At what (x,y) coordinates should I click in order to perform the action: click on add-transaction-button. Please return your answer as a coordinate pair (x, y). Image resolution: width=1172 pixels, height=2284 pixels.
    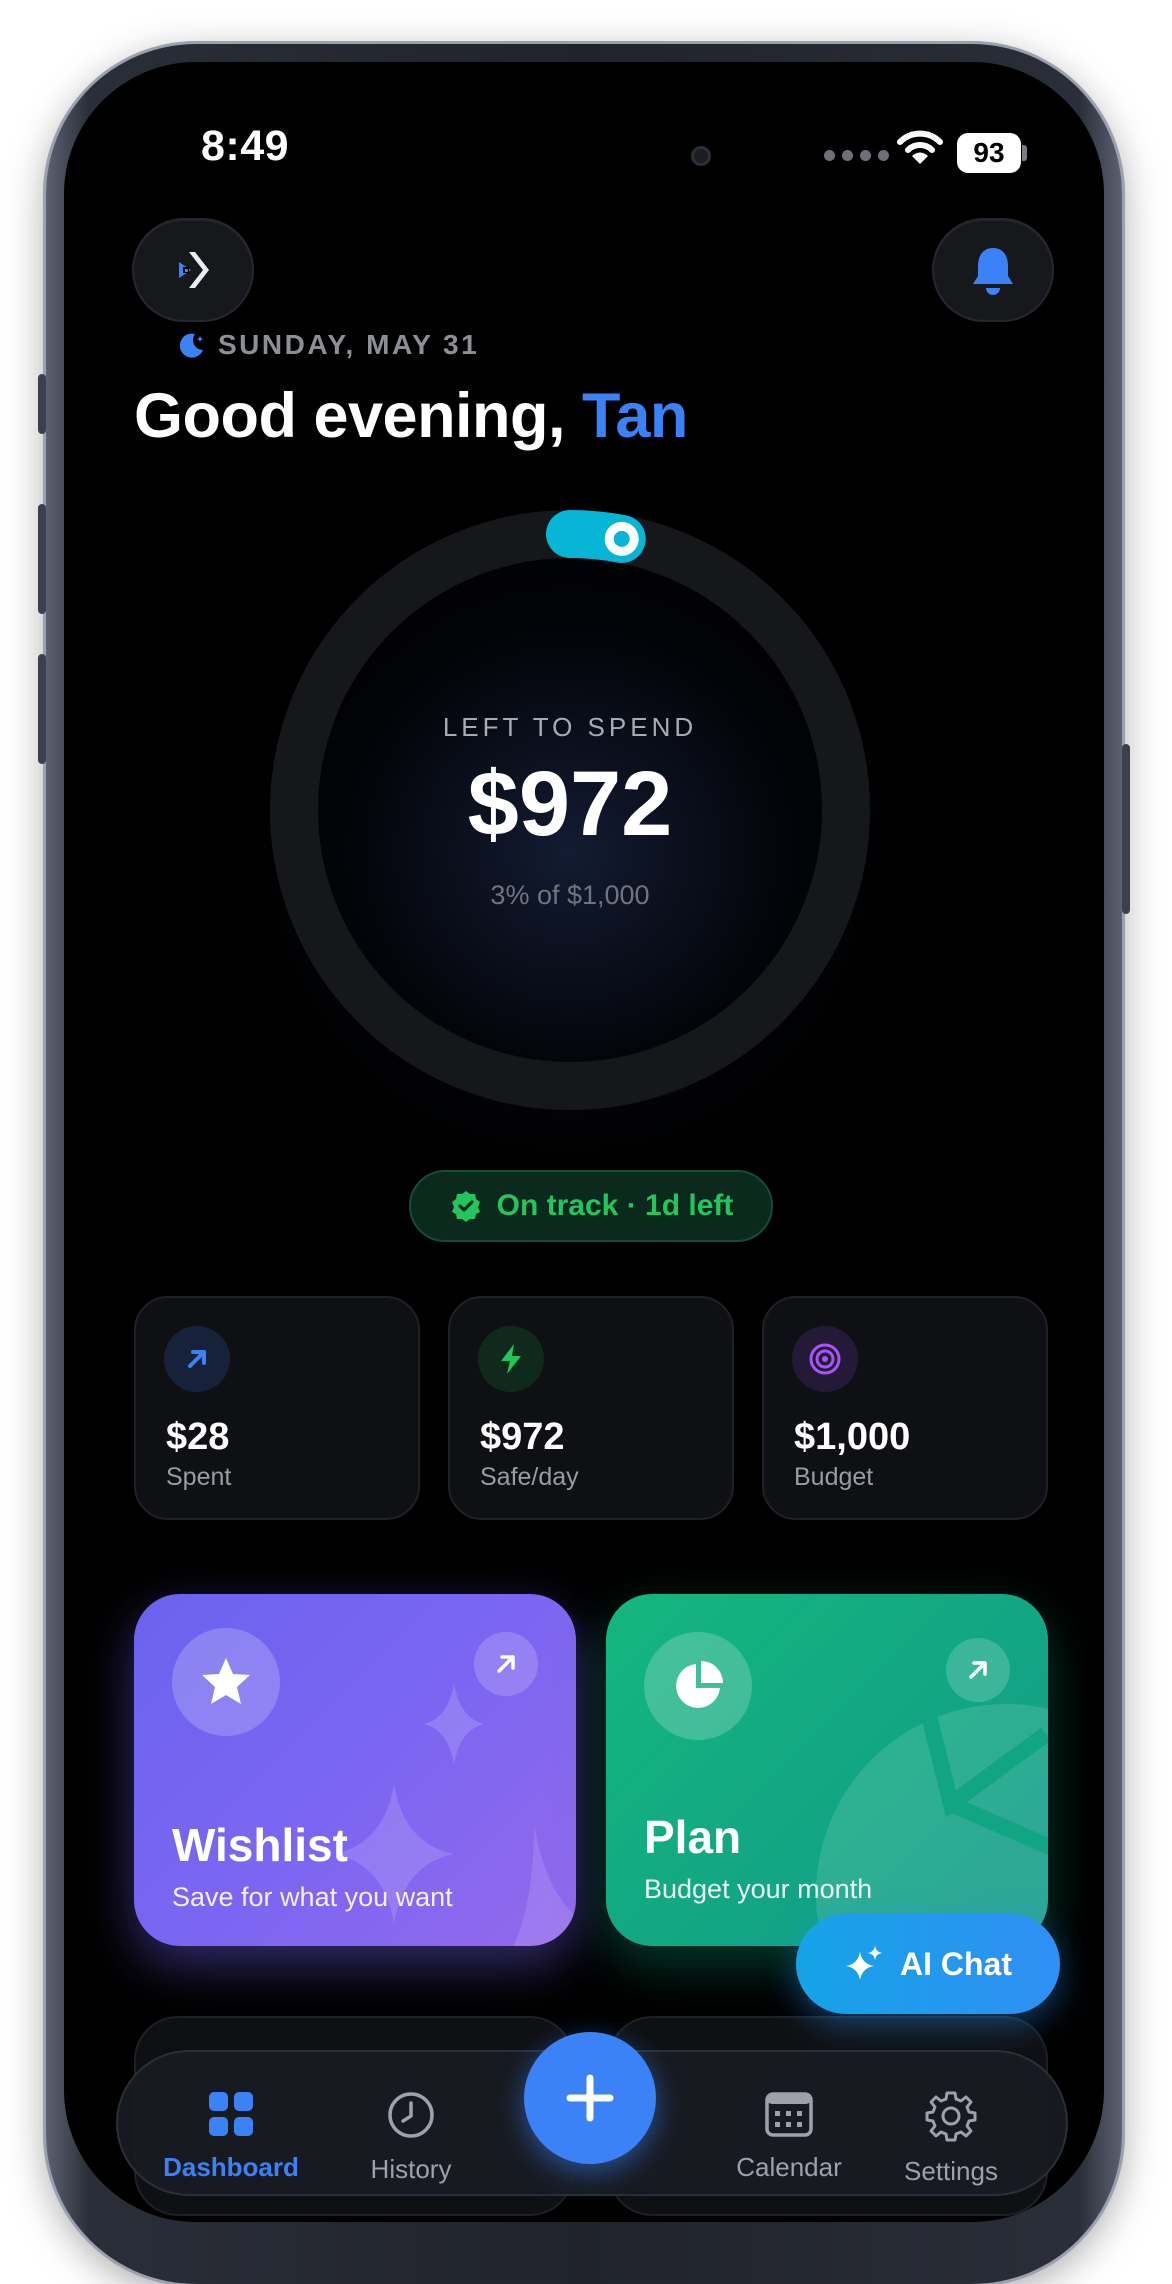
    Looking at the image, I should click on (590, 2098).